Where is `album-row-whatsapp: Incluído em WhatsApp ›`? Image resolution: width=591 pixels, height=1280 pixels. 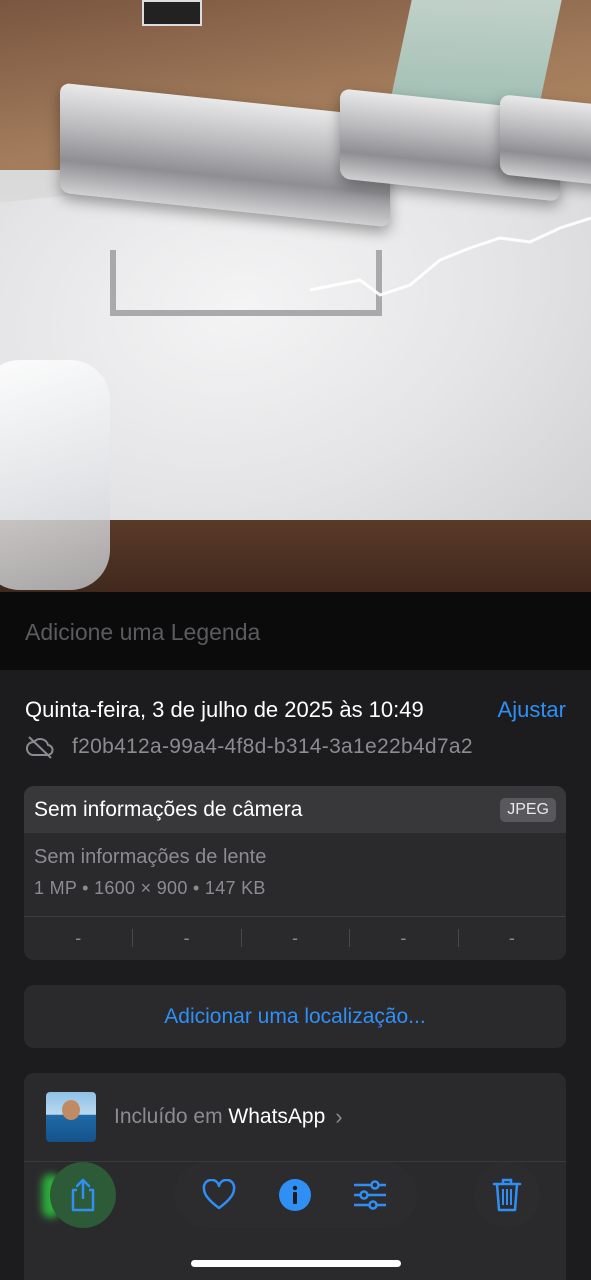 album-row-whatsapp: Incluído em WhatsApp › is located at coordinates (295, 1117).